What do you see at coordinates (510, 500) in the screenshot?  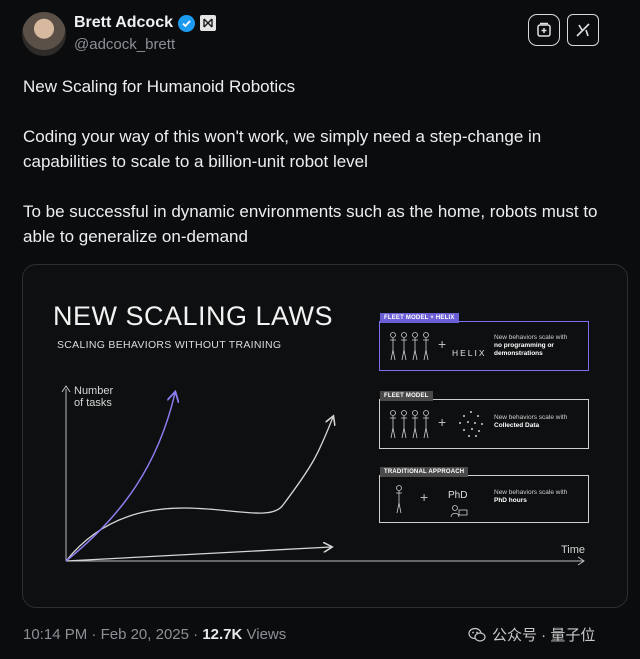 I see `panel-desc-bold: PhD hours` at bounding box center [510, 500].